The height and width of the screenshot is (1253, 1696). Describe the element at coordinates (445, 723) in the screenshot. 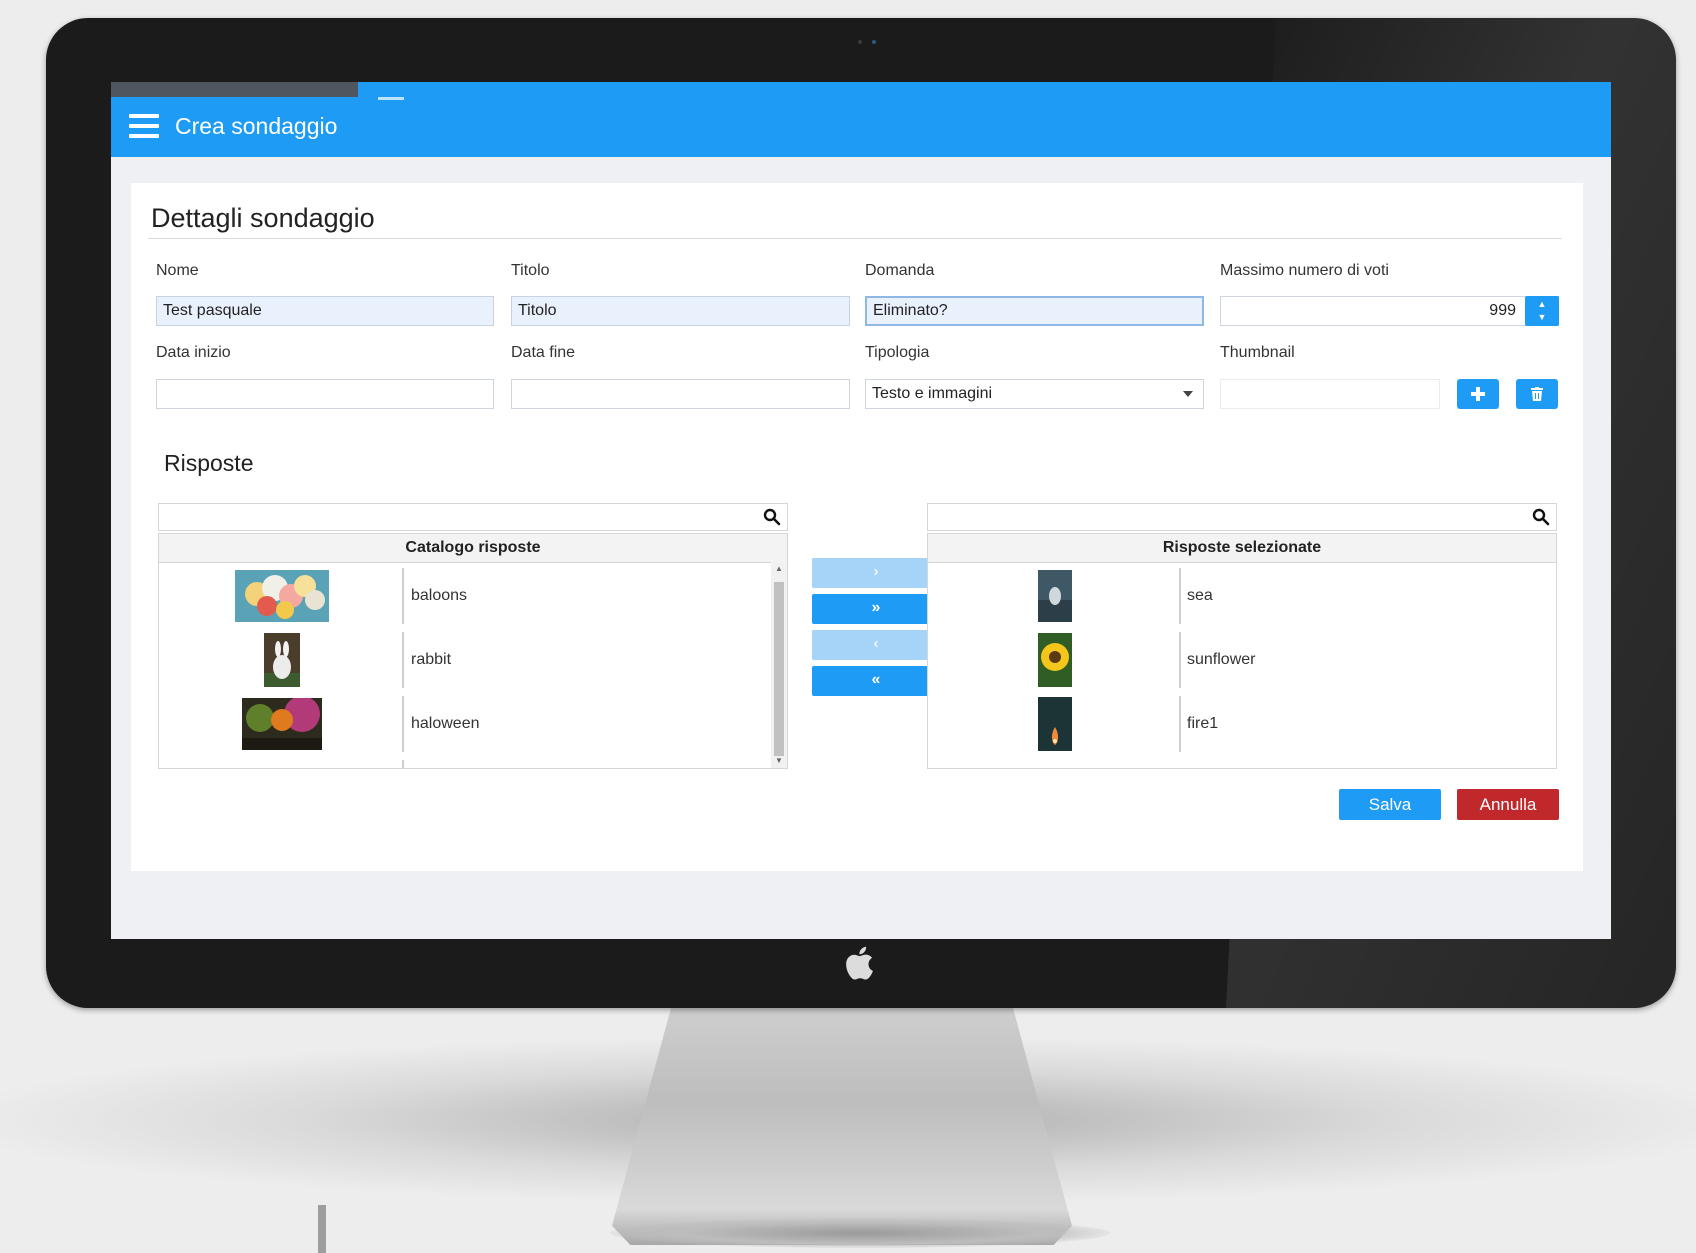

I see `catalog-item-label: haloween` at that location.